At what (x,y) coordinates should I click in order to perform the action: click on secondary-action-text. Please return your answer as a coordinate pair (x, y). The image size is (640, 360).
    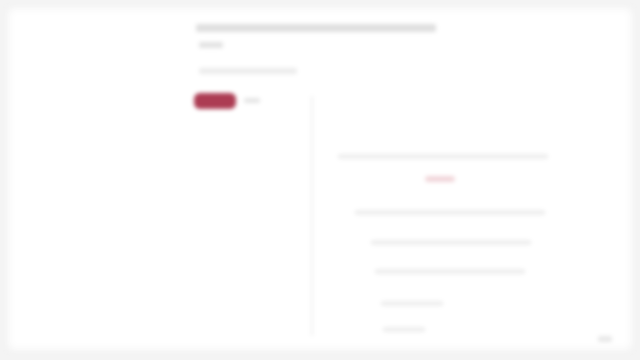
    Looking at the image, I should click on (252, 100).